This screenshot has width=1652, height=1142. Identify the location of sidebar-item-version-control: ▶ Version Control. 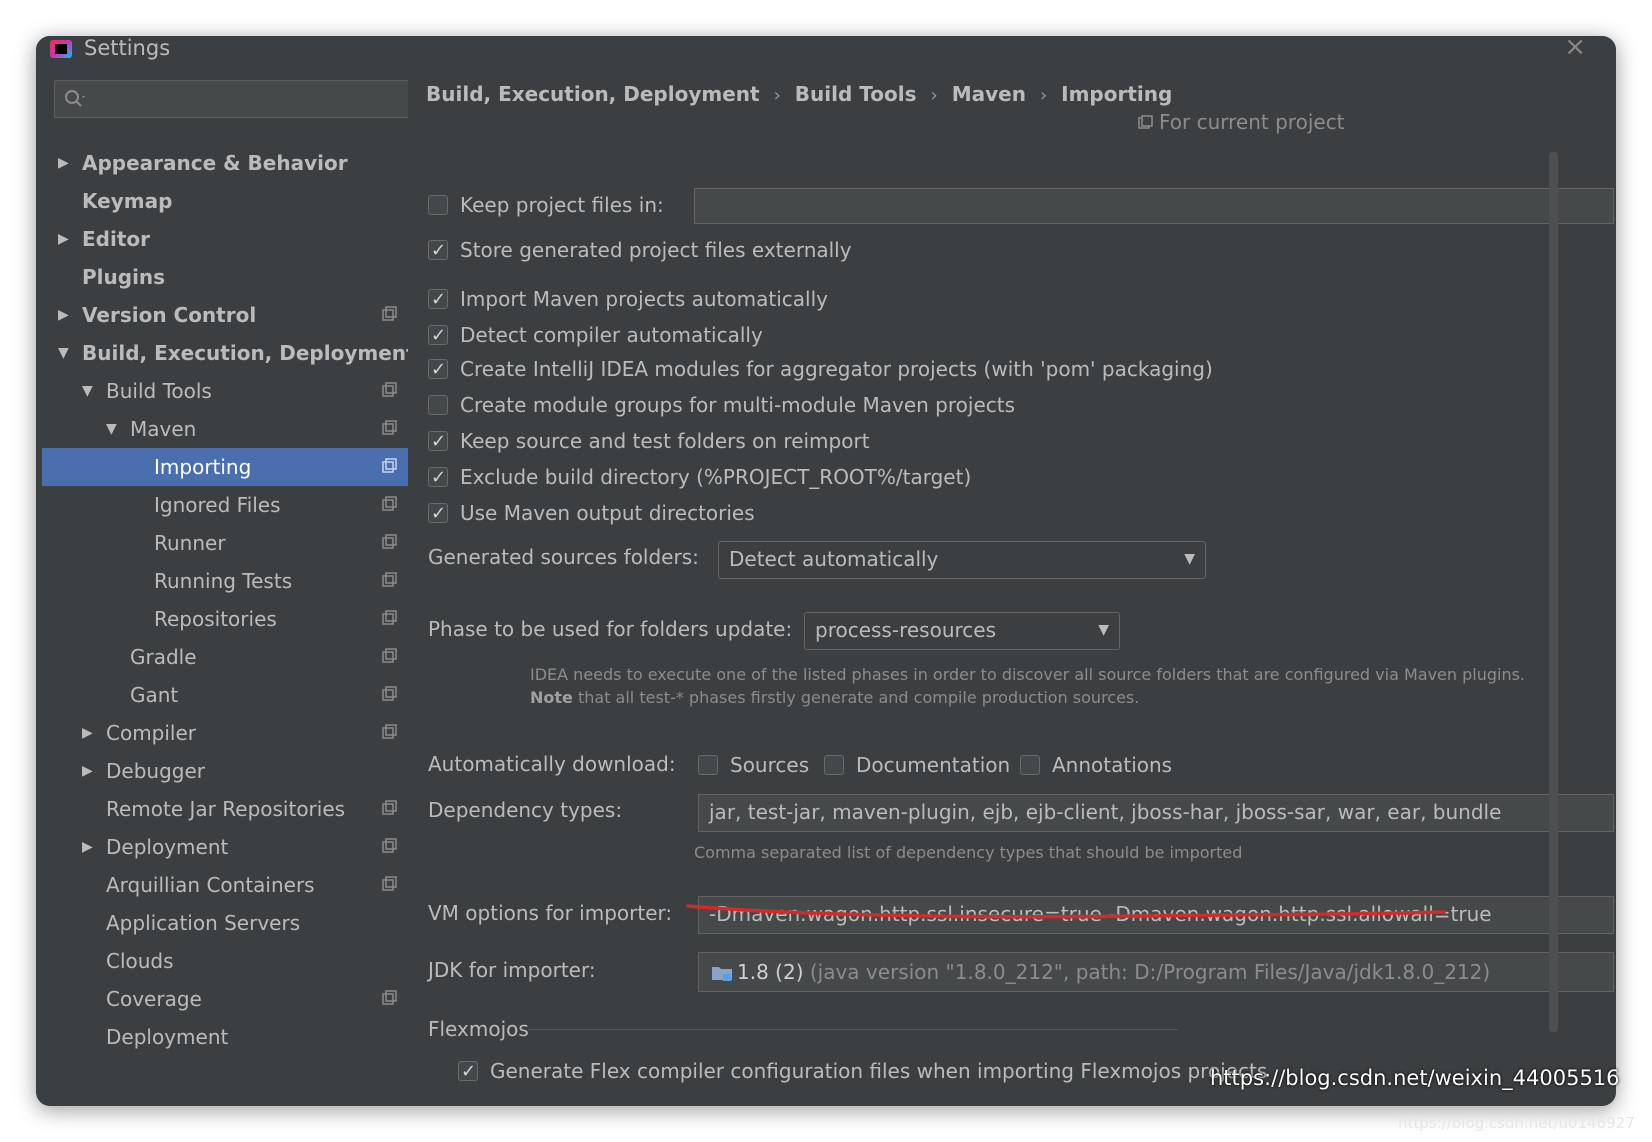
(227, 315).